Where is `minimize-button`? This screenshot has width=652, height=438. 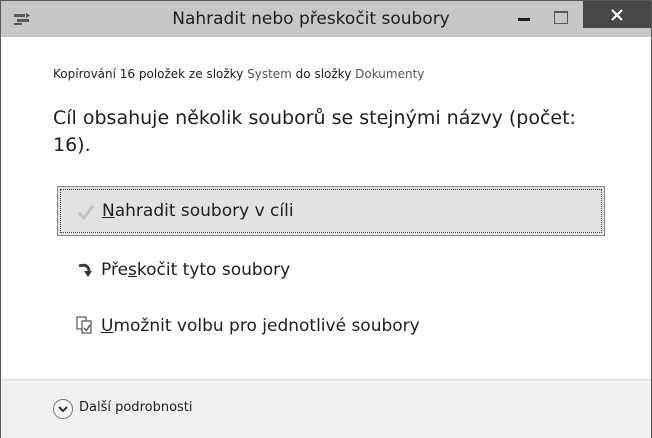 minimize-button is located at coordinates (524, 19).